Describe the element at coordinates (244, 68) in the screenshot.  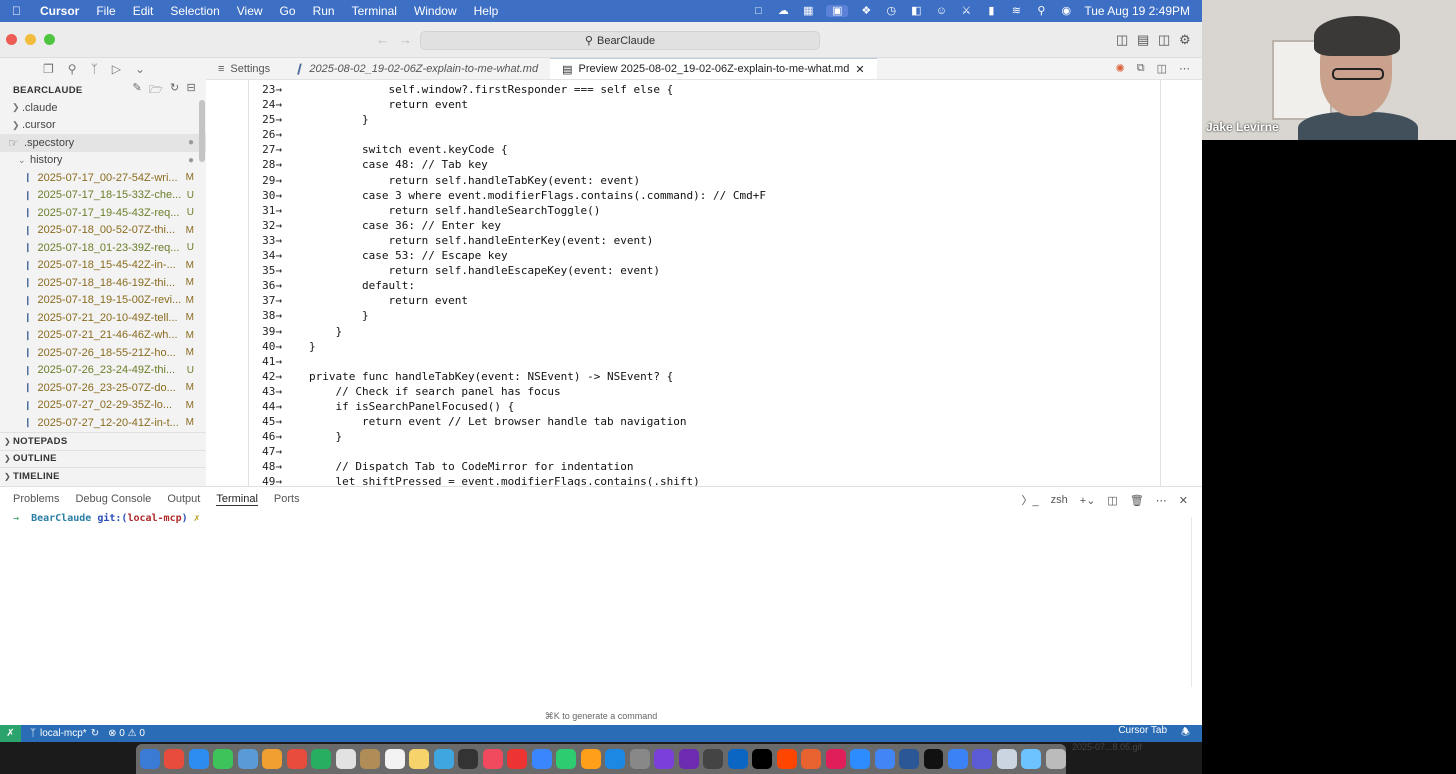
I see `tab-settings: ≡ Settings` at that location.